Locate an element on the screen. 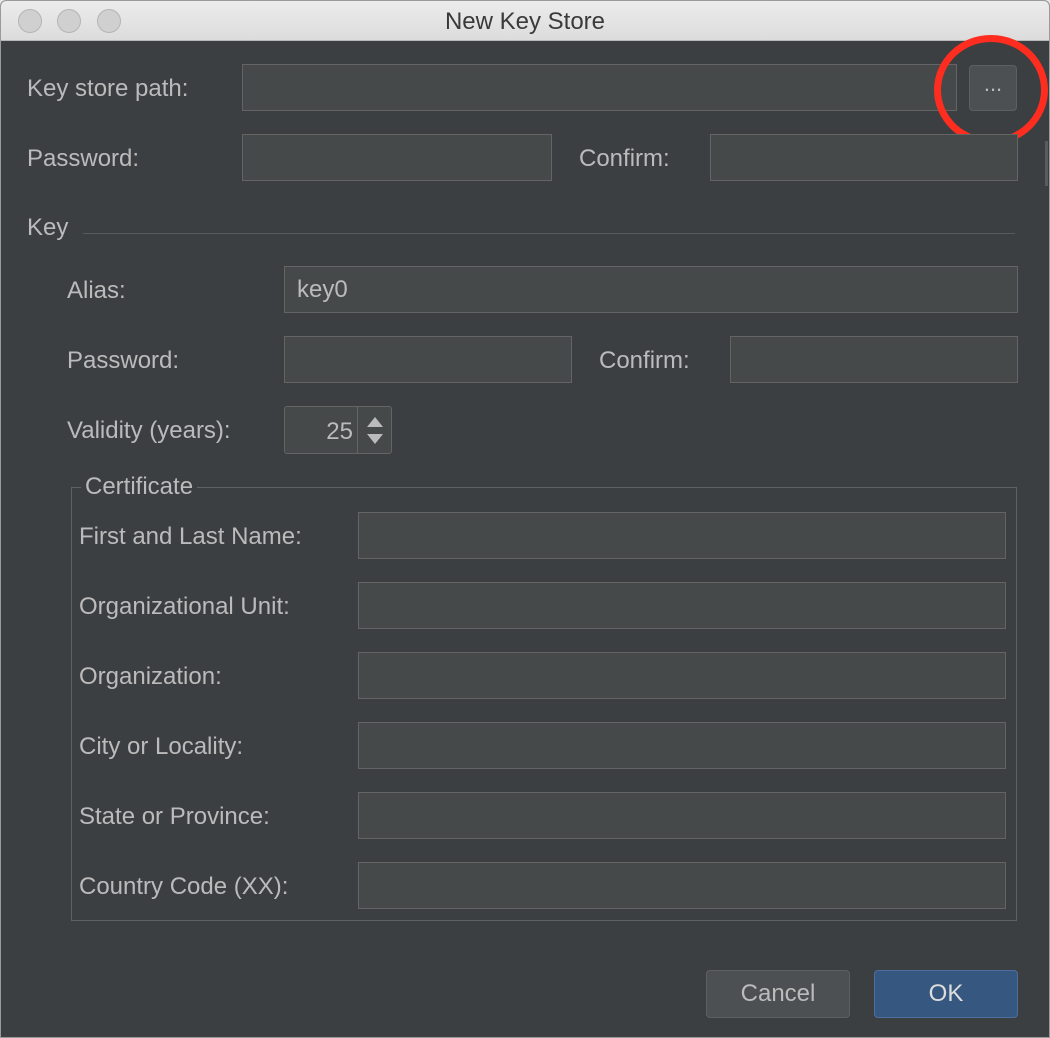 Image resolution: width=1050 pixels, height=1038 pixels. keystore-password-input is located at coordinates (397, 157).